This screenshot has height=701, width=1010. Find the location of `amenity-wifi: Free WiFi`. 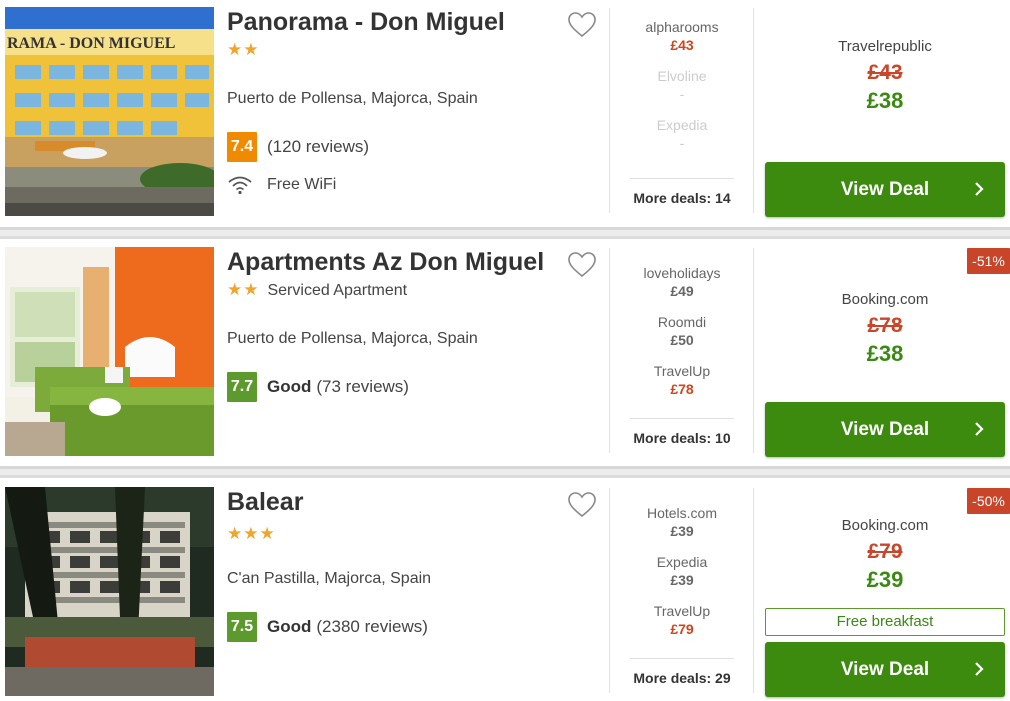

amenity-wifi: Free WiFi is located at coordinates (281, 185).